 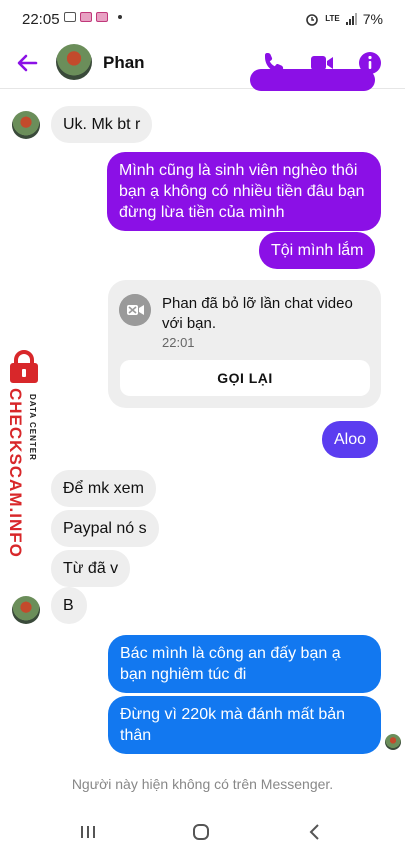 I want to click on unavailable-note: Người này hiện không có trên Messenger., so click(x=202, y=784).